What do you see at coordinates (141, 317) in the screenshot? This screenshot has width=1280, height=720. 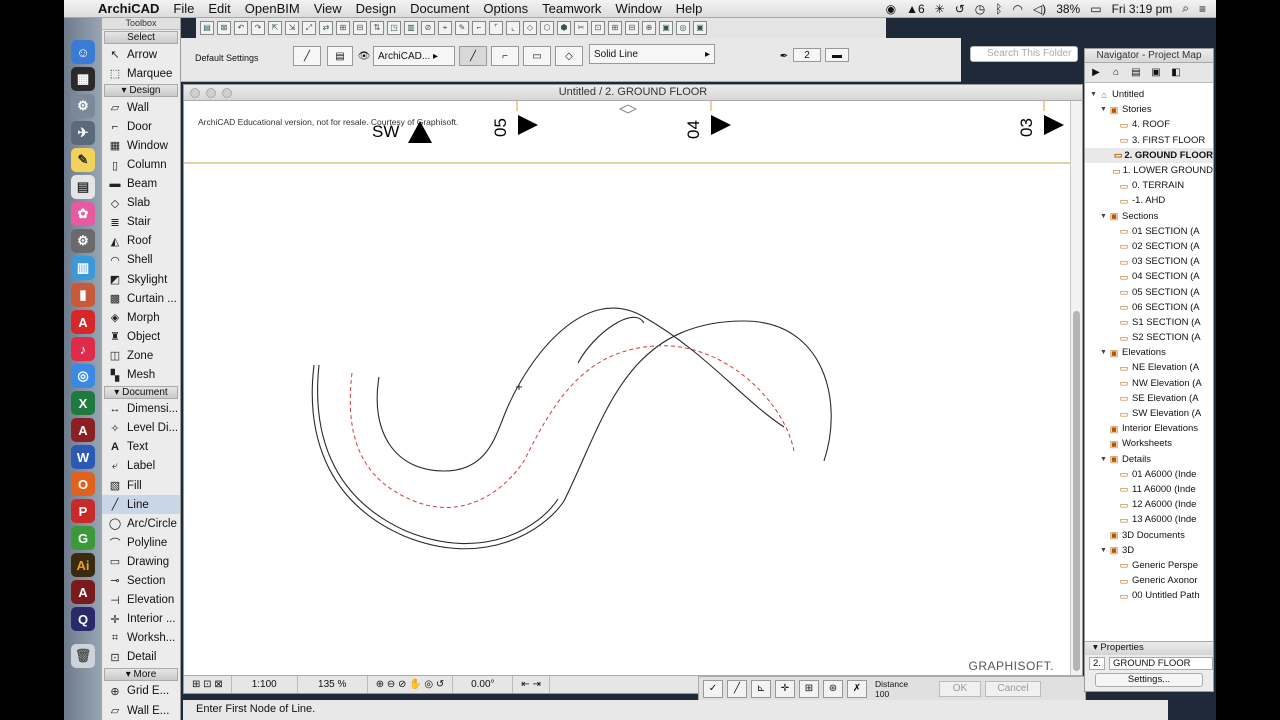 I see `tool-morph: ◈ Morph` at bounding box center [141, 317].